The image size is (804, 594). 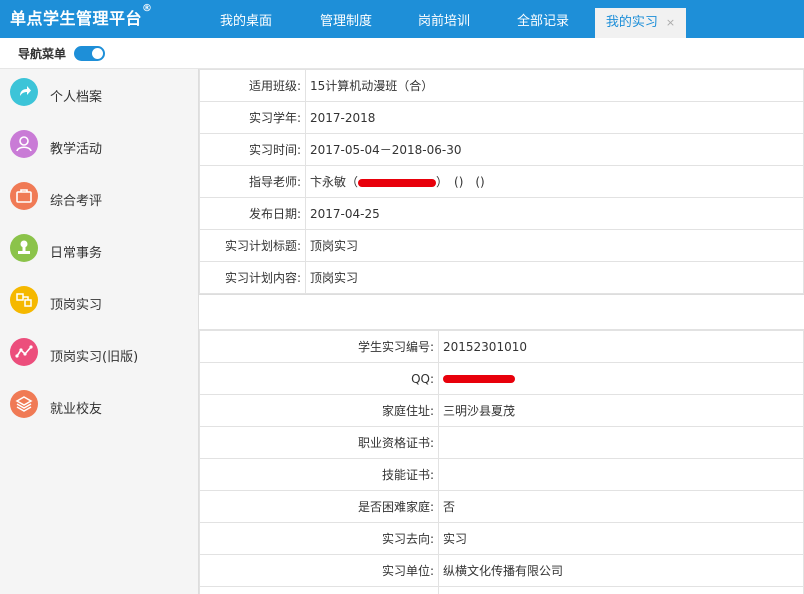 What do you see at coordinates (252, 277) in the screenshot?
I see `field-label: 实习计划内容:` at bounding box center [252, 277].